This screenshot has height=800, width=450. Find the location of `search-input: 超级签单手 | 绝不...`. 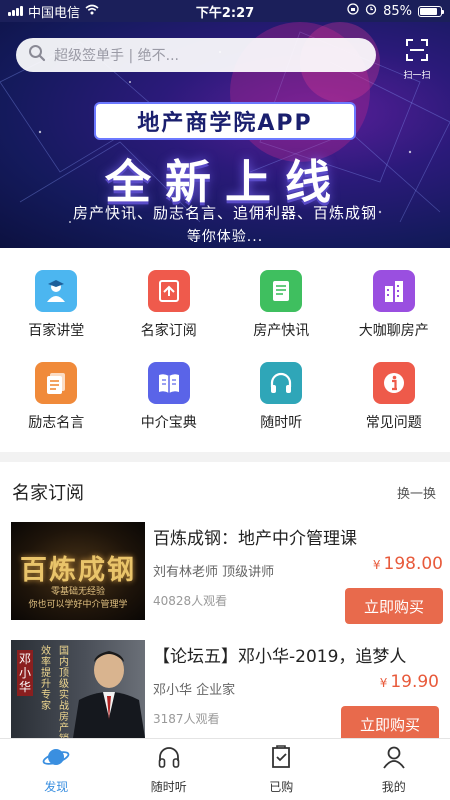

search-input: 超级签单手 | 绝不... is located at coordinates (196, 55).